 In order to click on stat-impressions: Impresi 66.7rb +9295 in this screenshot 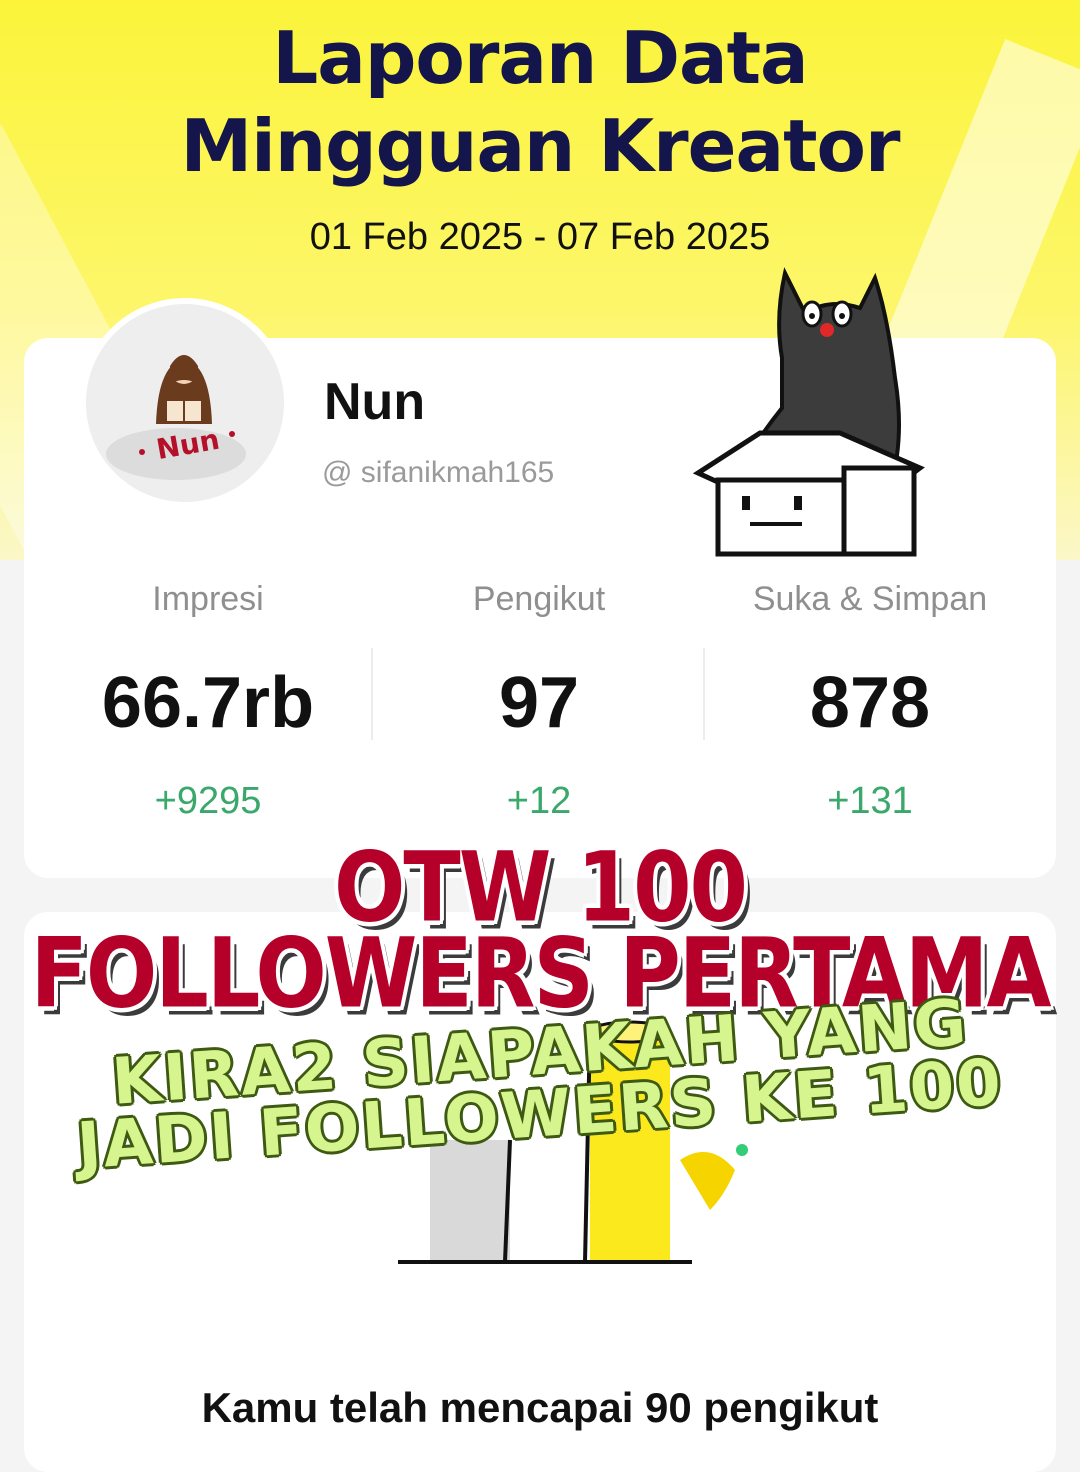, I will do `click(208, 701)`.